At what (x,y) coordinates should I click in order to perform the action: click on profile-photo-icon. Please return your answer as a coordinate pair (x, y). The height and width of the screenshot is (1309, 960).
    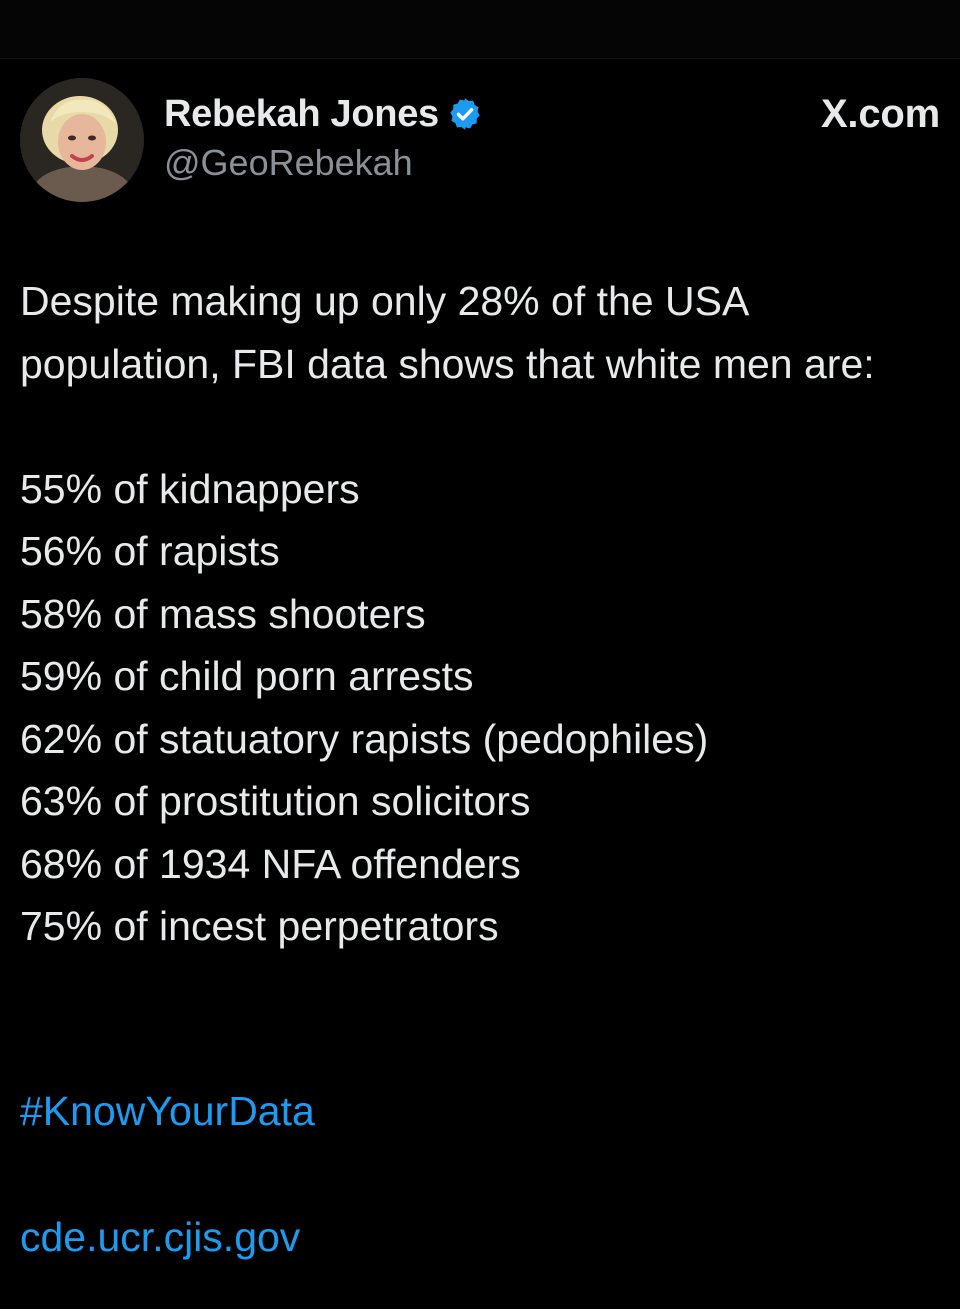
    Looking at the image, I should click on (82, 140).